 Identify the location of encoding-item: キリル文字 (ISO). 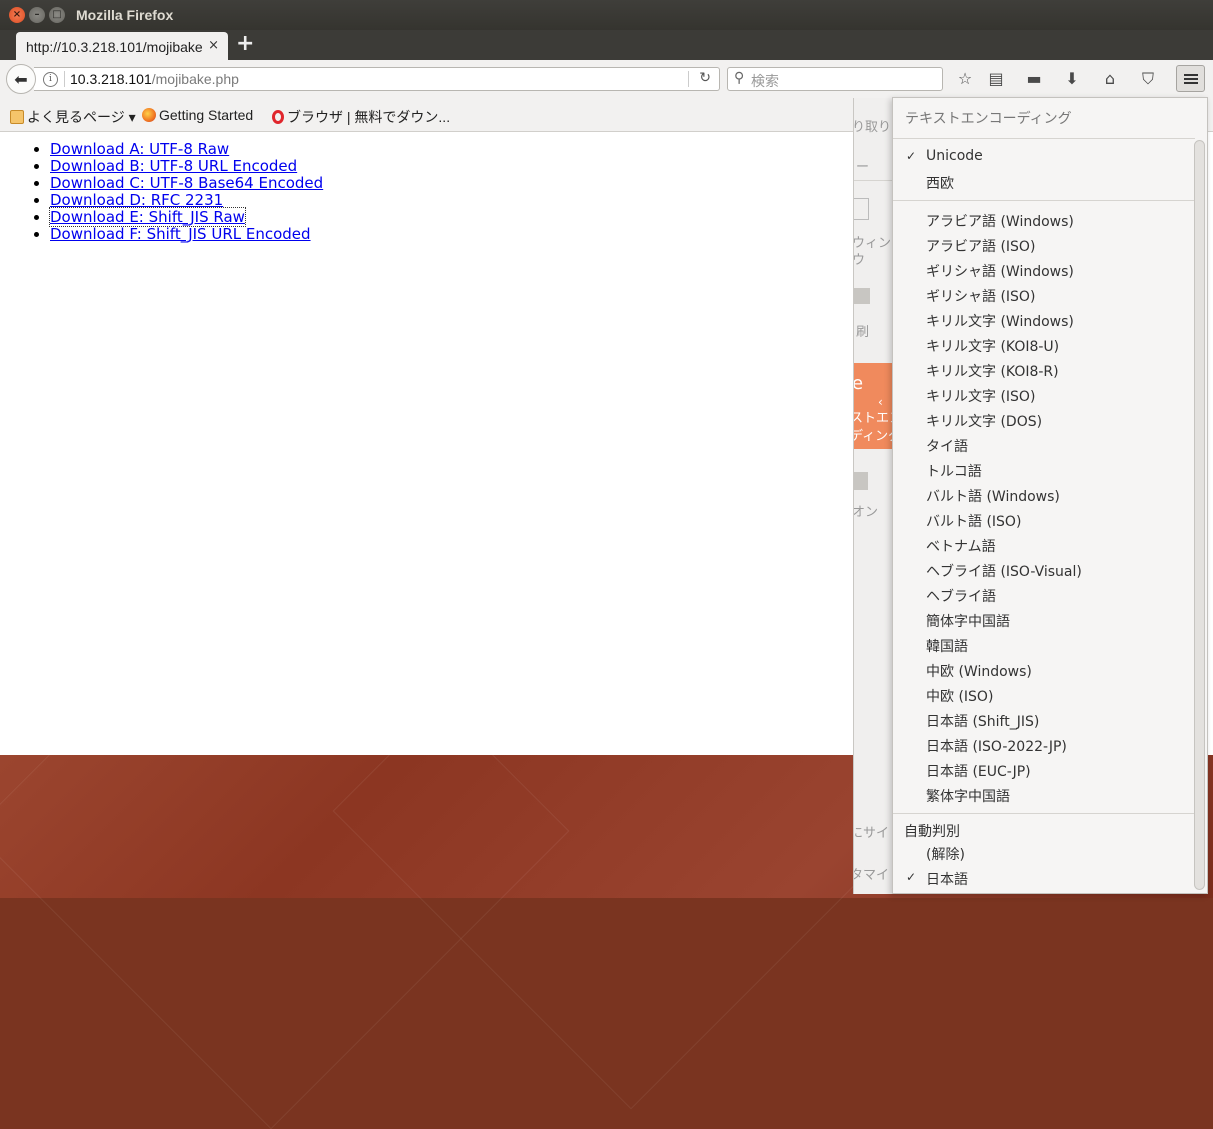
(980, 396).